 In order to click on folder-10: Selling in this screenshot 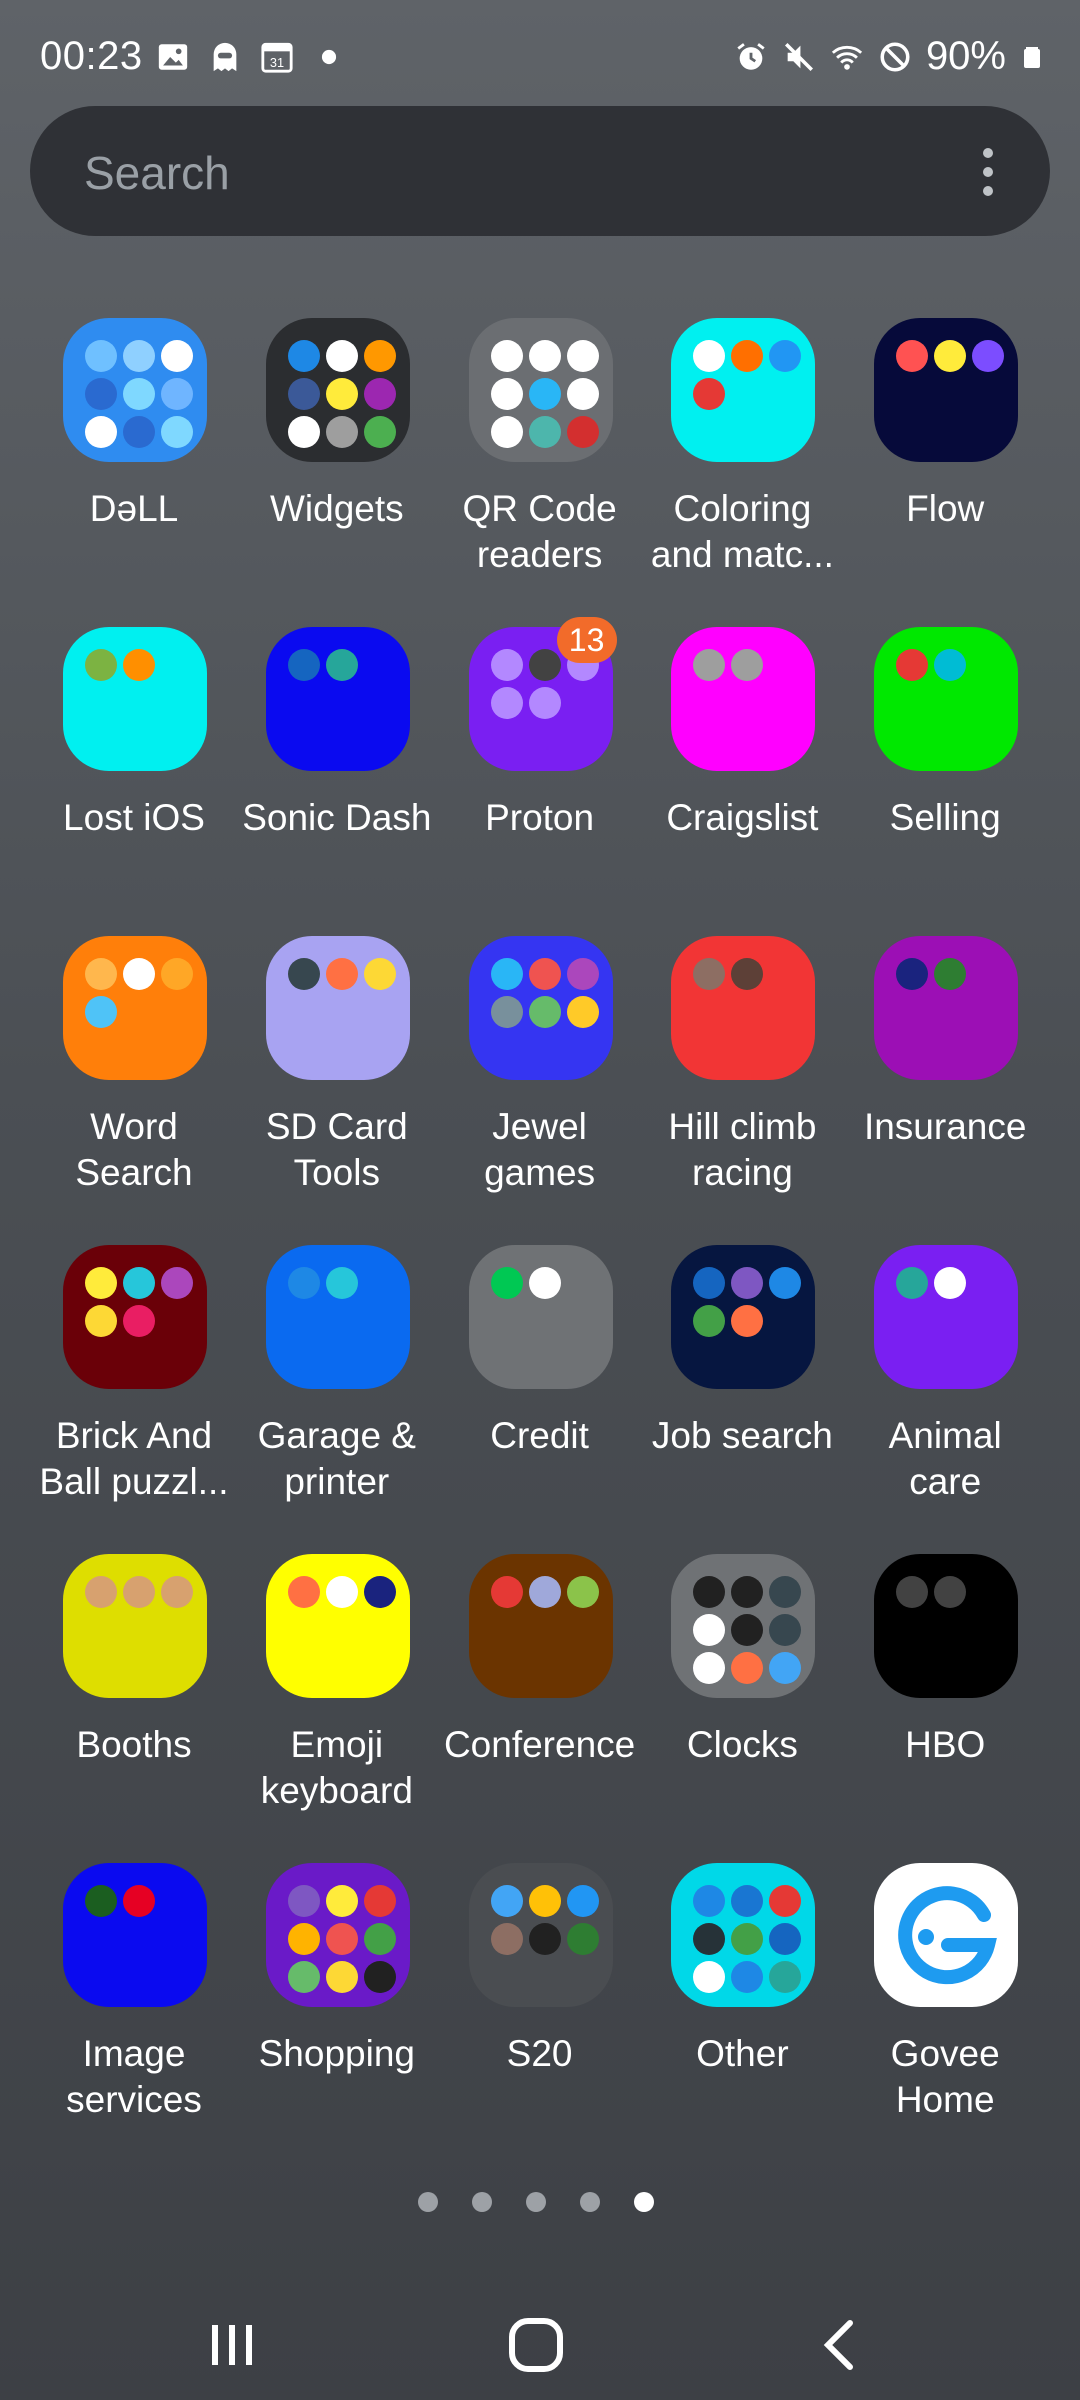, I will do `click(945, 777)`.